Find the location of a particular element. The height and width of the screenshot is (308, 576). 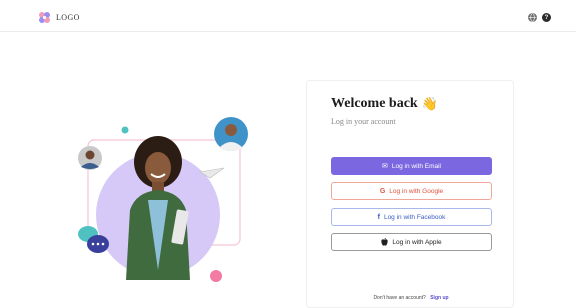

page-title: Welcome back 👋 is located at coordinates (384, 104).